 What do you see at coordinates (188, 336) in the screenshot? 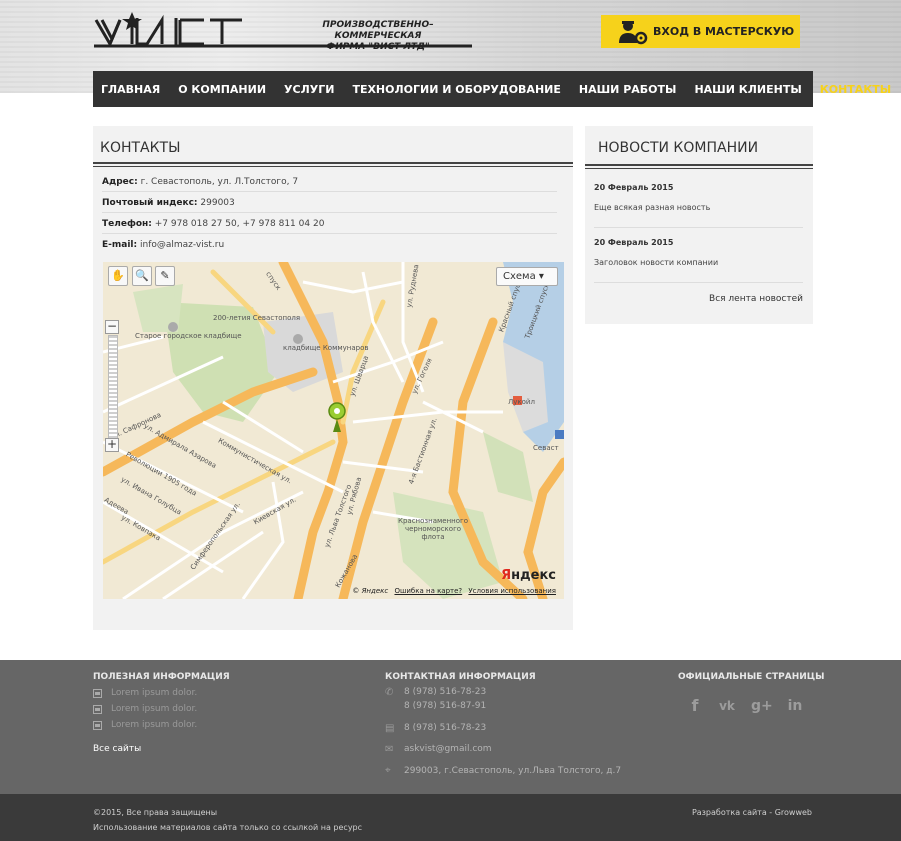
I see `map-label: Старое городское кладбище` at bounding box center [188, 336].